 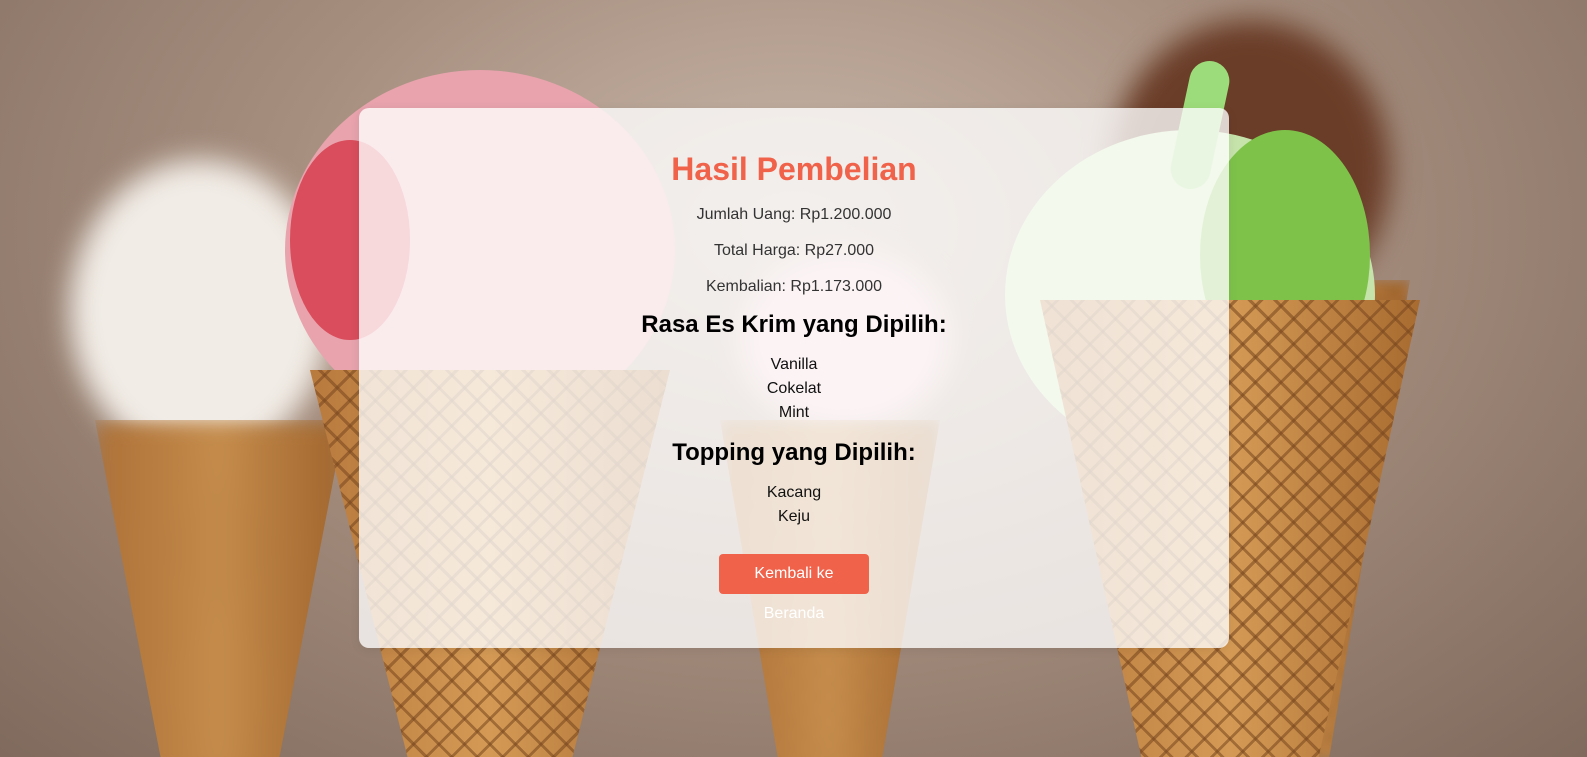 I want to click on flavors-list: Vanilla Cokelat Mint, so click(x=794, y=389).